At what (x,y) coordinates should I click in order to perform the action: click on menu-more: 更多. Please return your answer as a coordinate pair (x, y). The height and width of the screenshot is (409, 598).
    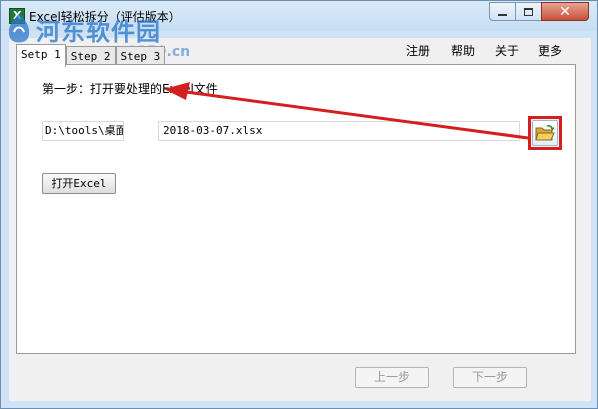
    Looking at the image, I should click on (550, 51).